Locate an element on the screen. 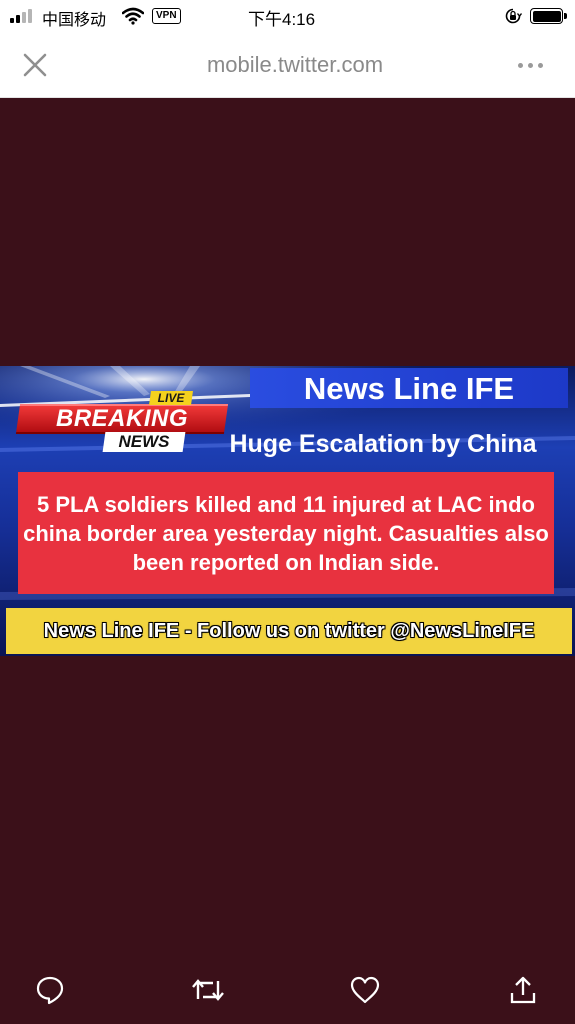 This screenshot has height=1024, width=575. wifi-icon is located at coordinates (133, 16).